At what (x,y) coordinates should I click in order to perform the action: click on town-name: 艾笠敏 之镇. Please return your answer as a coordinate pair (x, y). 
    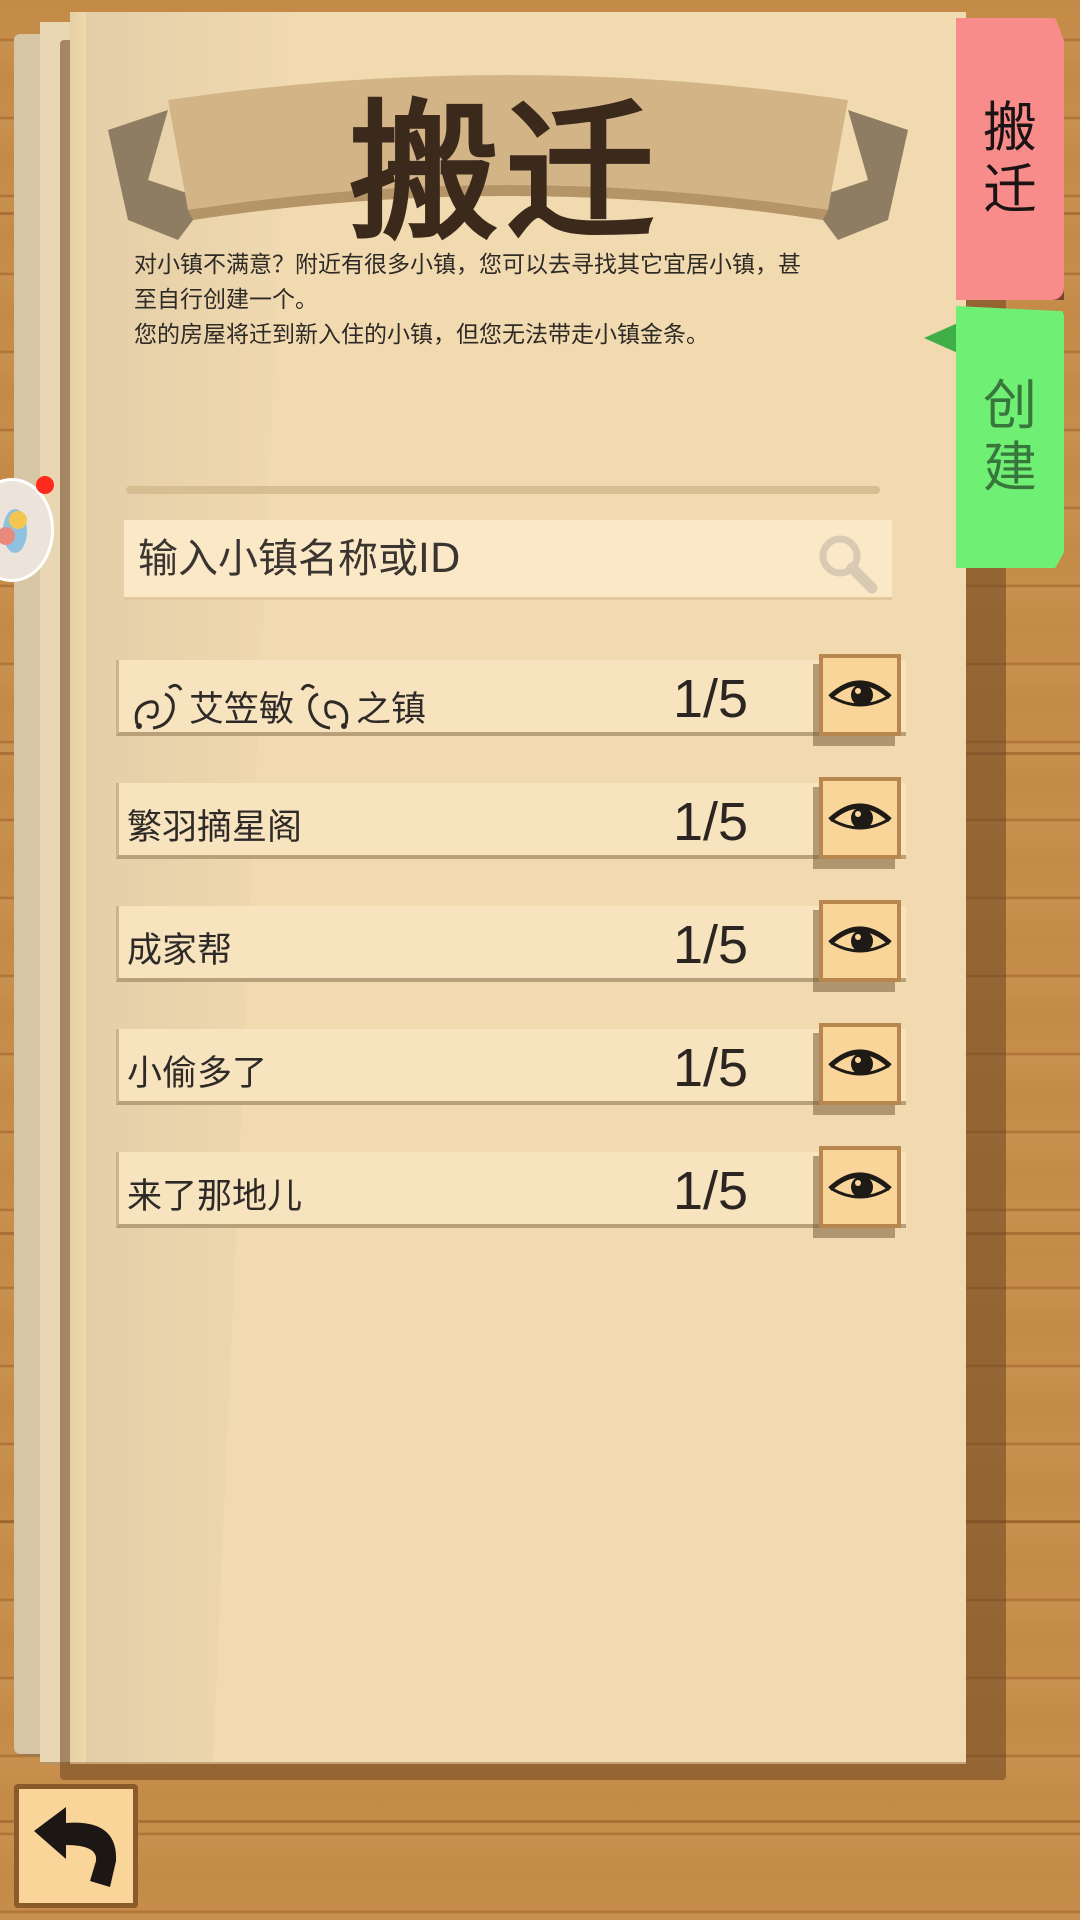
    Looking at the image, I should click on (276, 706).